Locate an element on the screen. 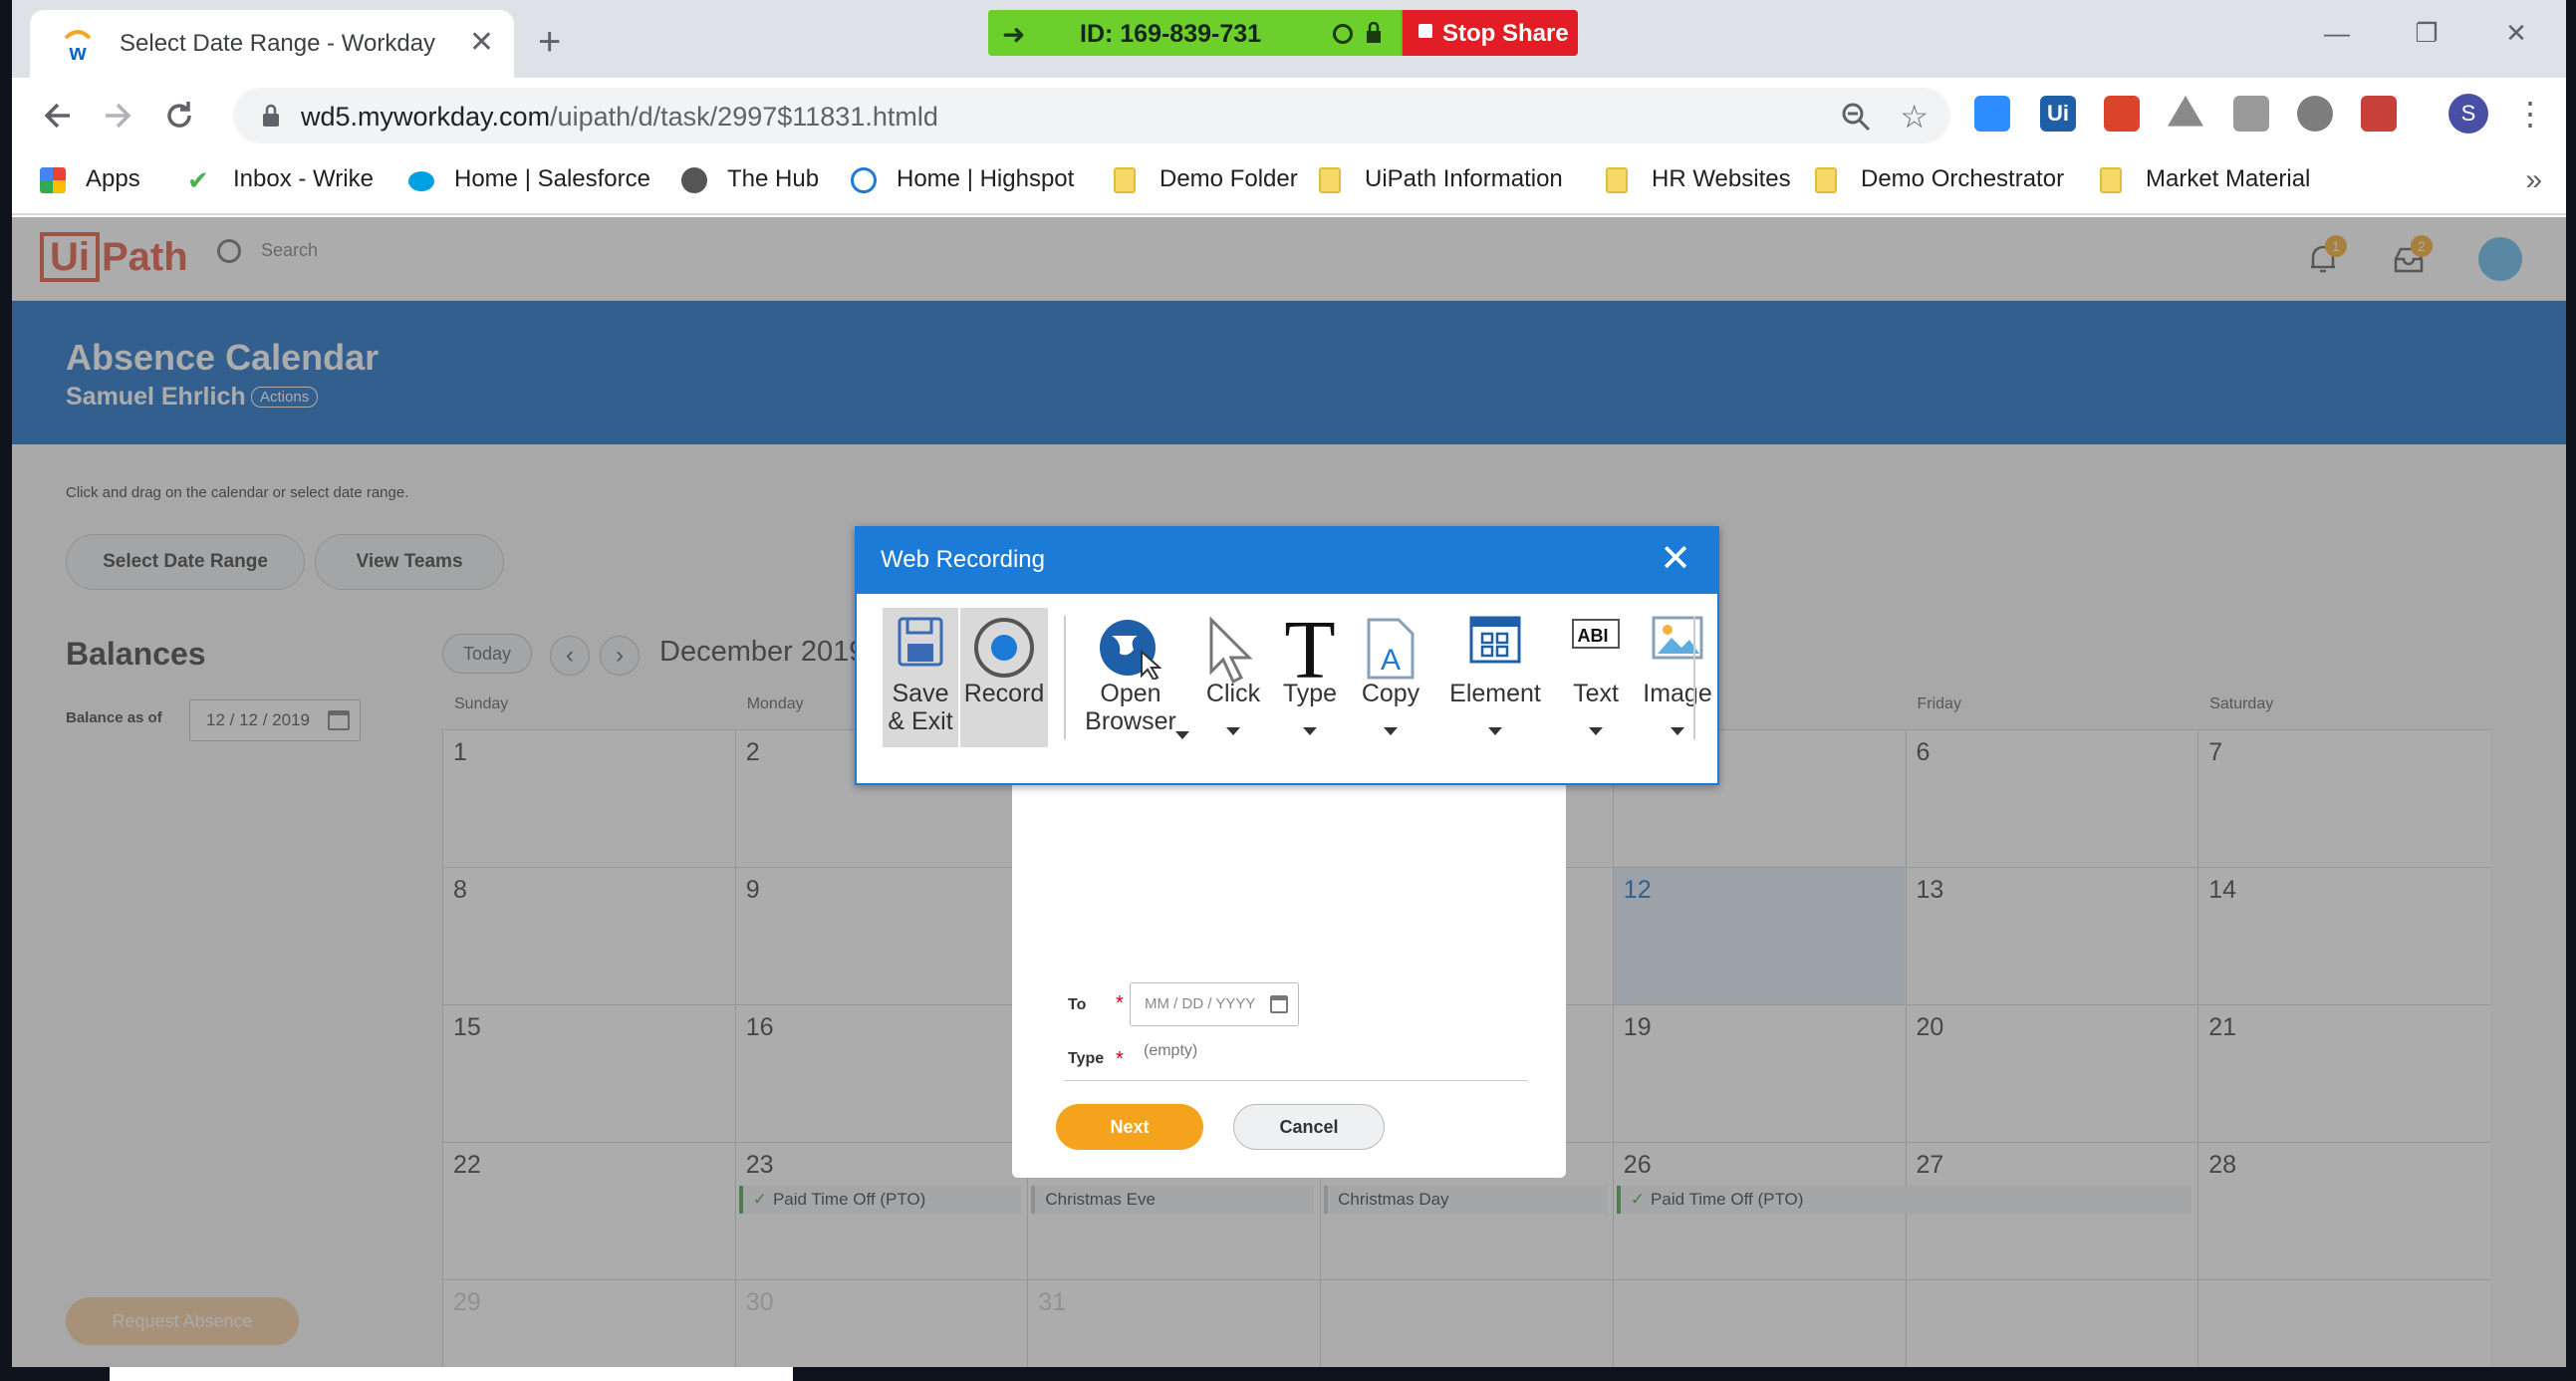  type-button: T Type is located at coordinates (1310, 675).